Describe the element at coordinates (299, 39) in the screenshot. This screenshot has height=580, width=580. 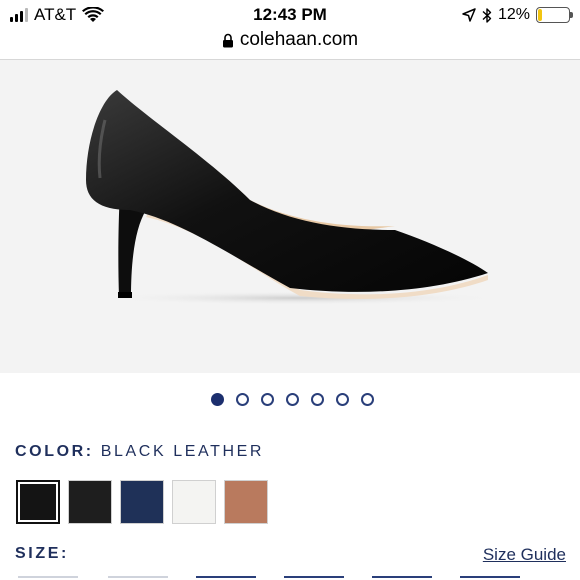
I see `url-text: colehaan.com` at that location.